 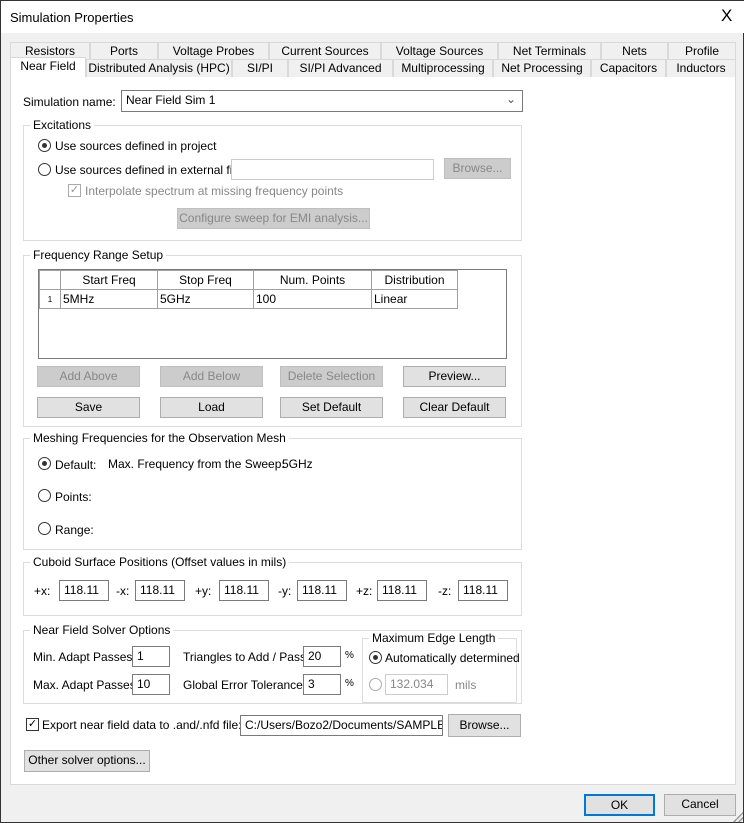 I want to click on radio-mesh-default, so click(x=44, y=463).